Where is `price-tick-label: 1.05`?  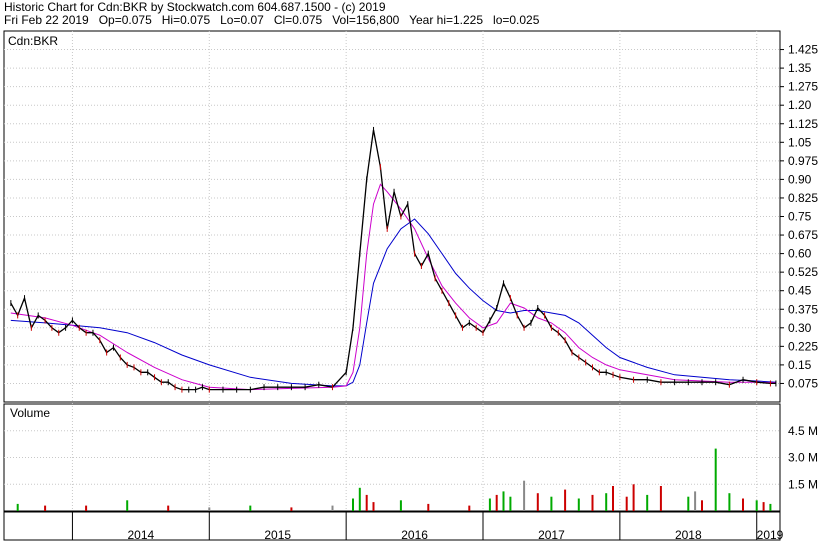
price-tick-label: 1.05 is located at coordinates (800, 142).